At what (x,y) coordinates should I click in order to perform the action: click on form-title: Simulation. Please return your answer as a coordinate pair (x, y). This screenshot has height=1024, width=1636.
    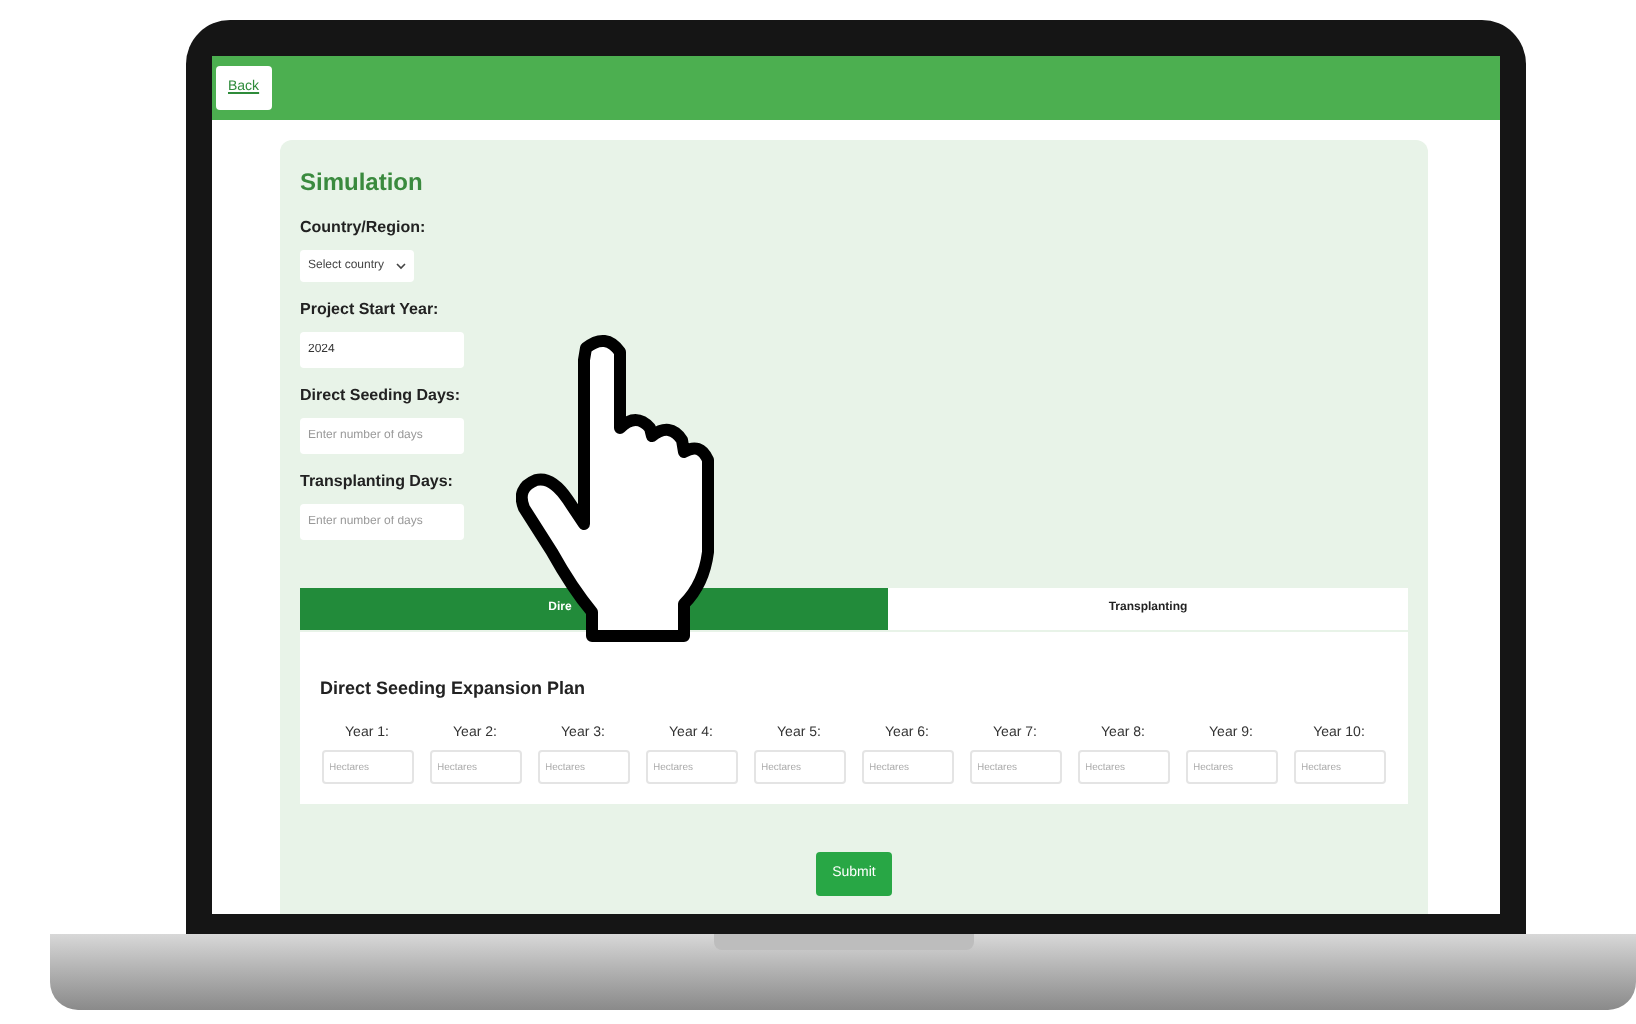
    Looking at the image, I should click on (362, 183).